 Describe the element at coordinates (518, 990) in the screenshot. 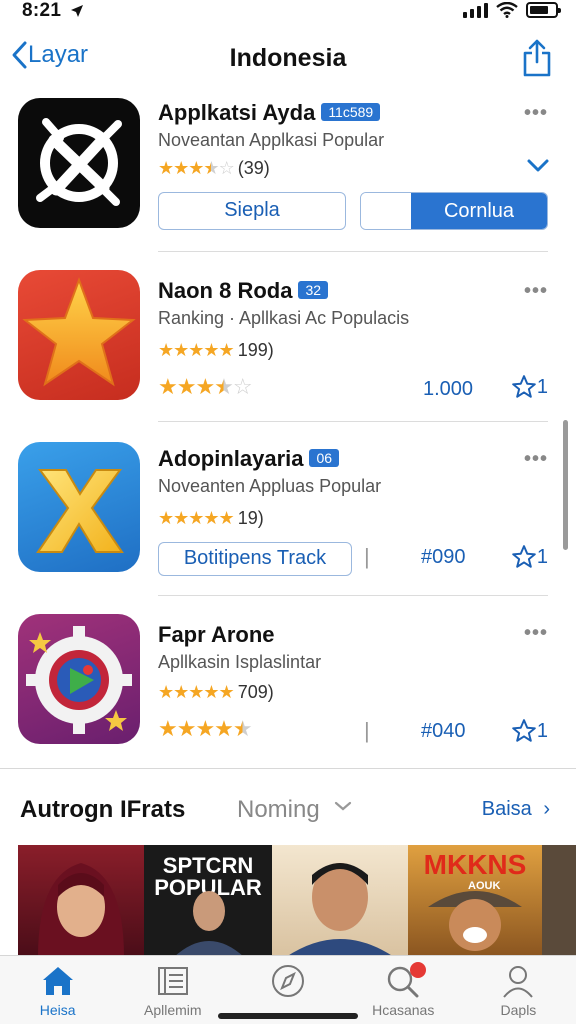

I see `tab-profile: Dapls` at that location.